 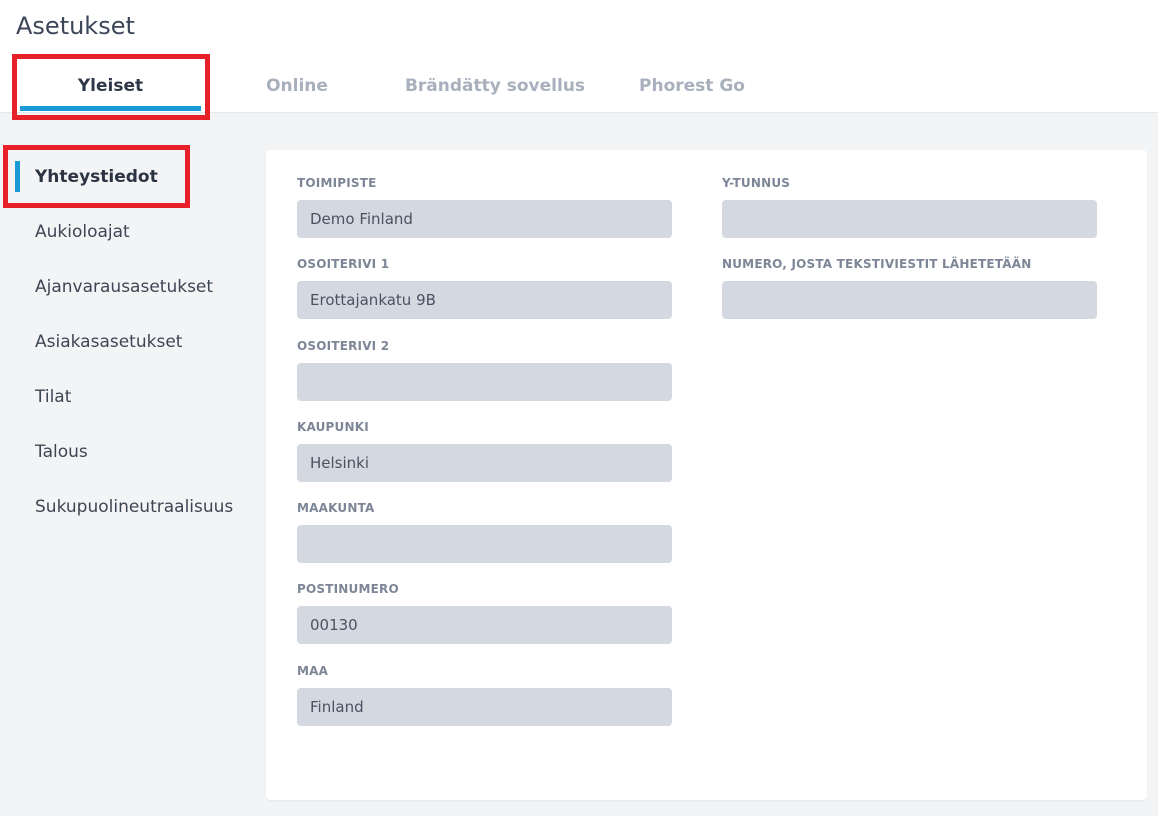 What do you see at coordinates (337, 183) in the screenshot?
I see `toimipiste-label: TOIMIPISTE` at bounding box center [337, 183].